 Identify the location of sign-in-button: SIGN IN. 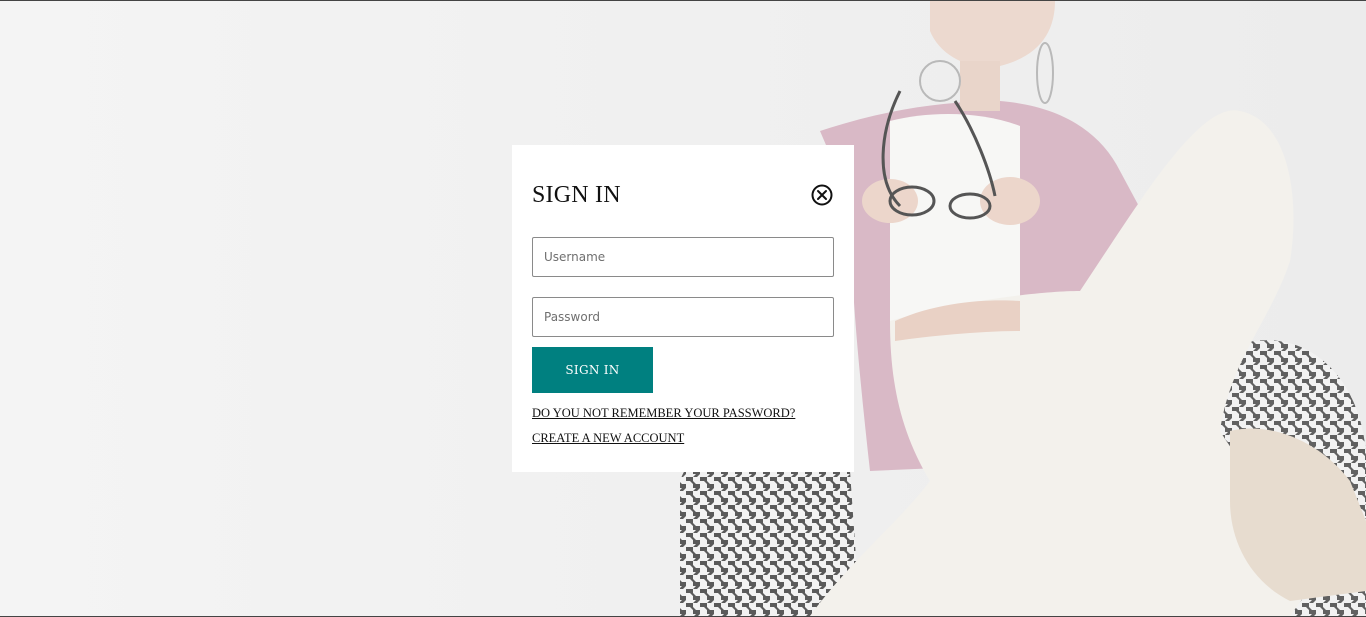
(592, 370).